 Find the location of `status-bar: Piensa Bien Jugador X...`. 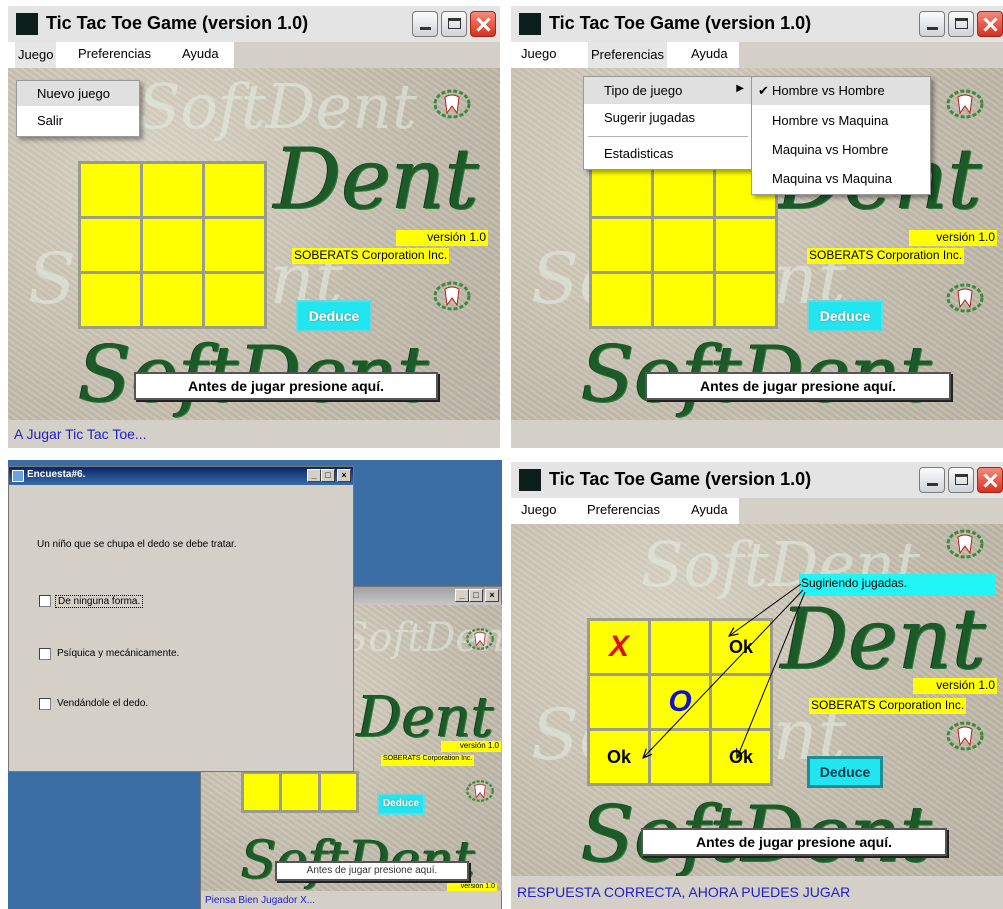

status-bar: Piensa Bien Jugador X... is located at coordinates (351, 900).